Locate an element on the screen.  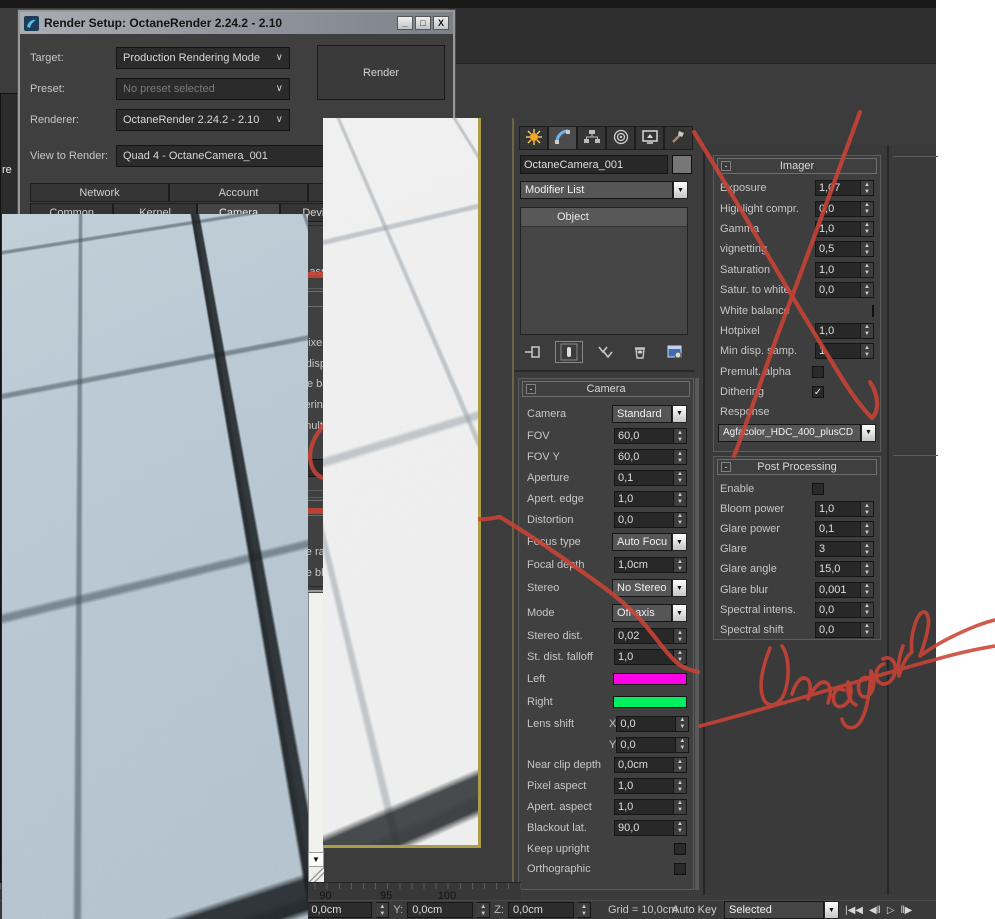
value-field: 60,0 is located at coordinates (644, 436).